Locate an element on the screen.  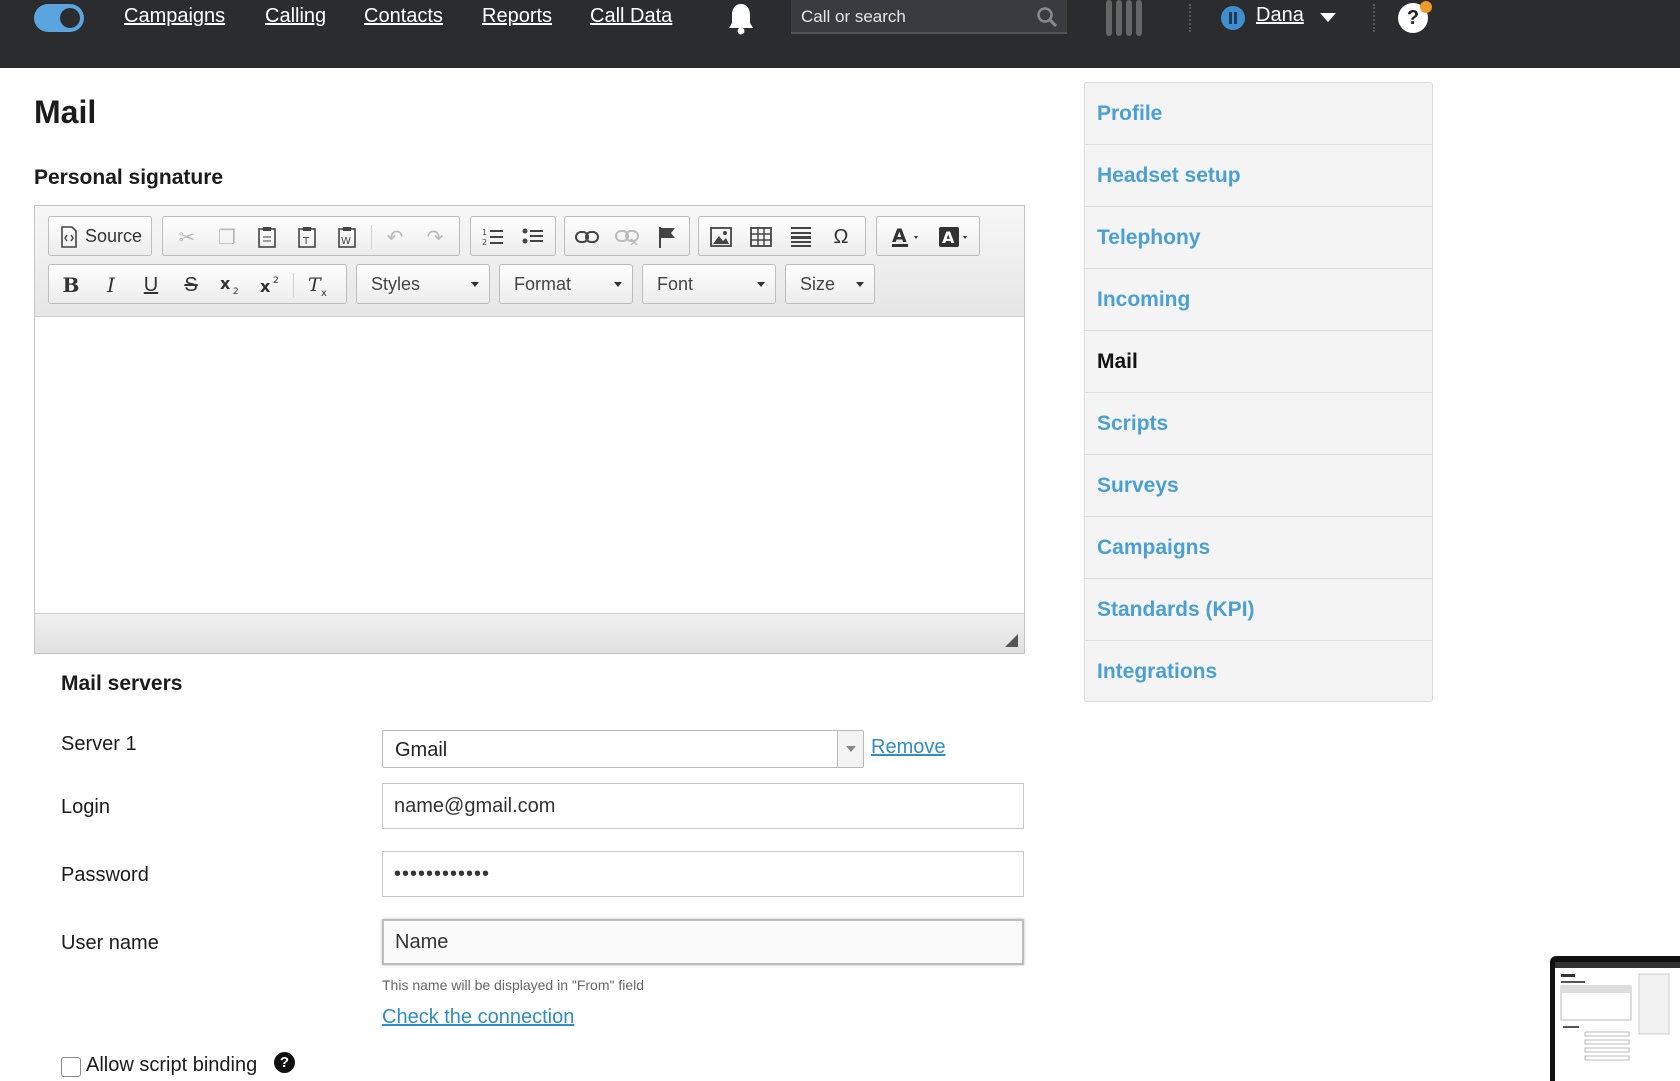
user-menu: Dana is located at coordinates (1280, 15).